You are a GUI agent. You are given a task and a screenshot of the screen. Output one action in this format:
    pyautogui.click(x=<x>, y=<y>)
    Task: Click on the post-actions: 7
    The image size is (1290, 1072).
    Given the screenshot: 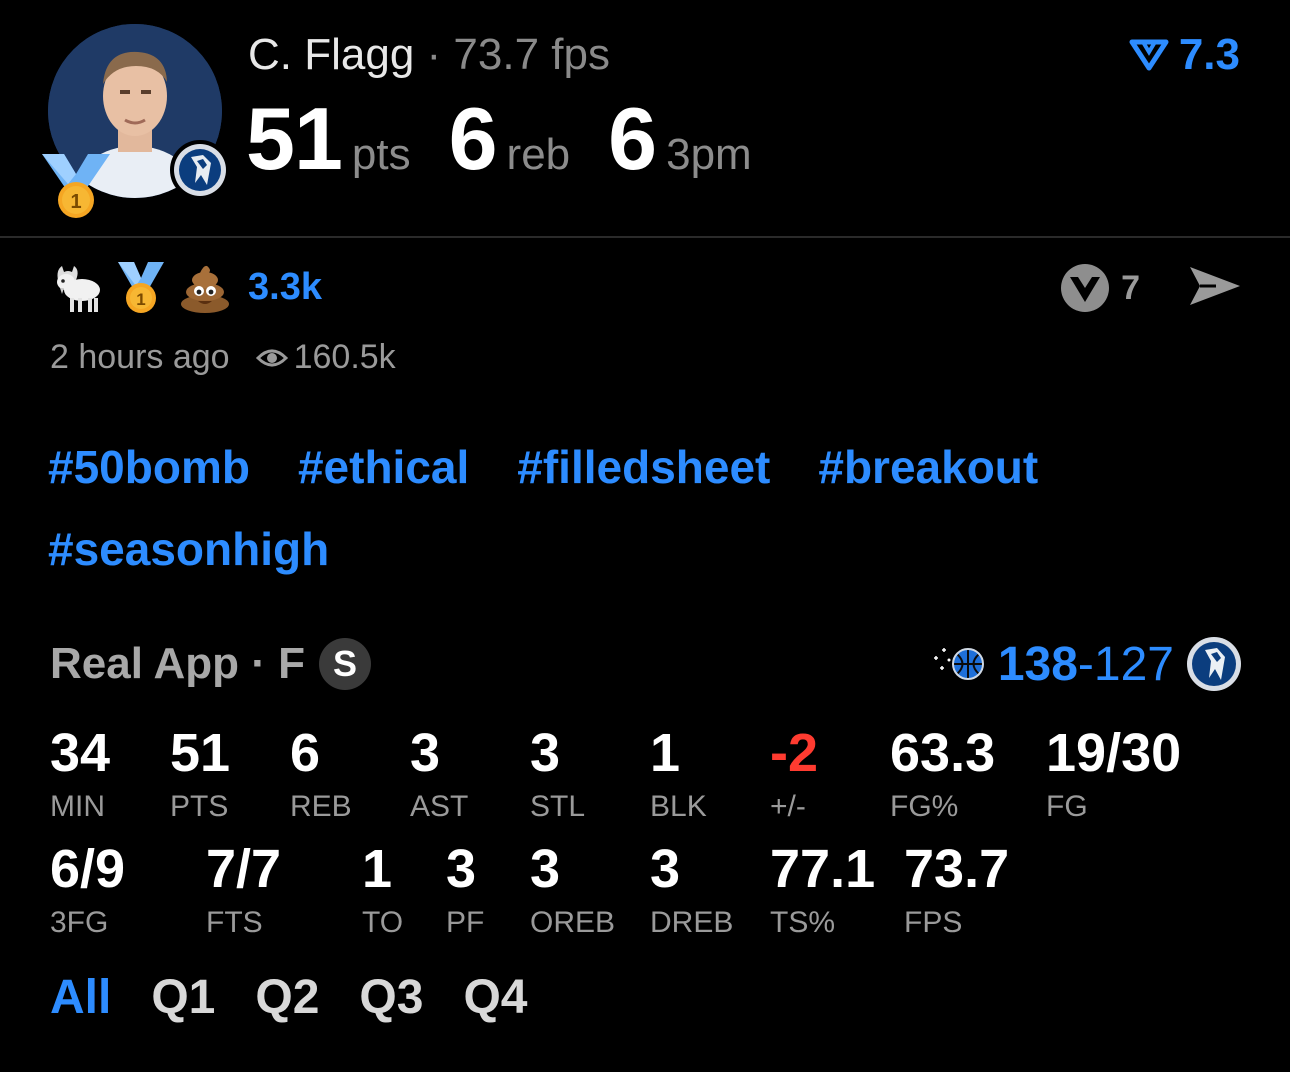 What is the action you would take?
    pyautogui.click(x=1151, y=288)
    